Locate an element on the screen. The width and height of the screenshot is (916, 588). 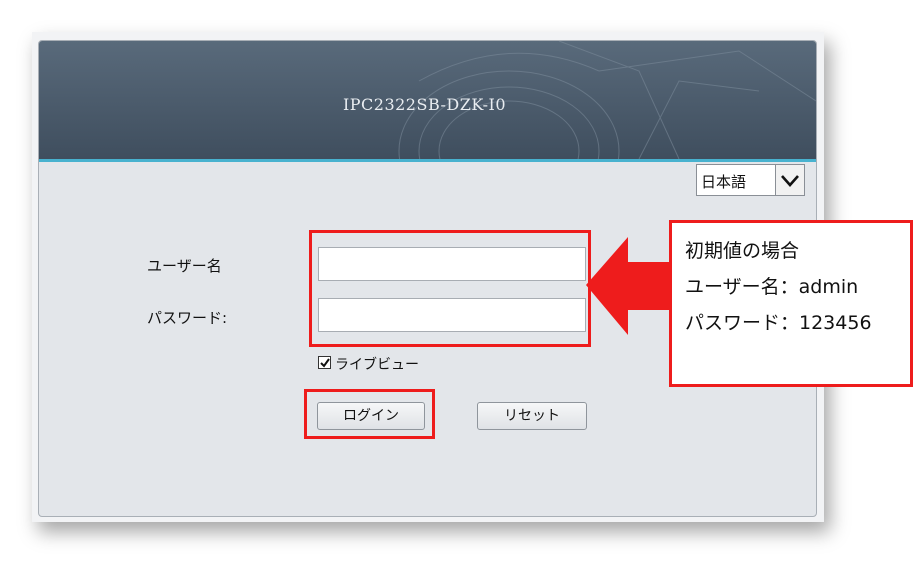
device-title: IPC2322SB-DZK-I0 is located at coordinates (424, 104).